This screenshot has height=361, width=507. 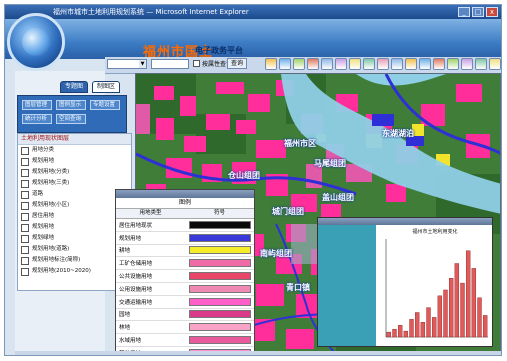 What do you see at coordinates (185, 214) in the screenshot?
I see `legend-header: 用地类型 符号` at bounding box center [185, 214].